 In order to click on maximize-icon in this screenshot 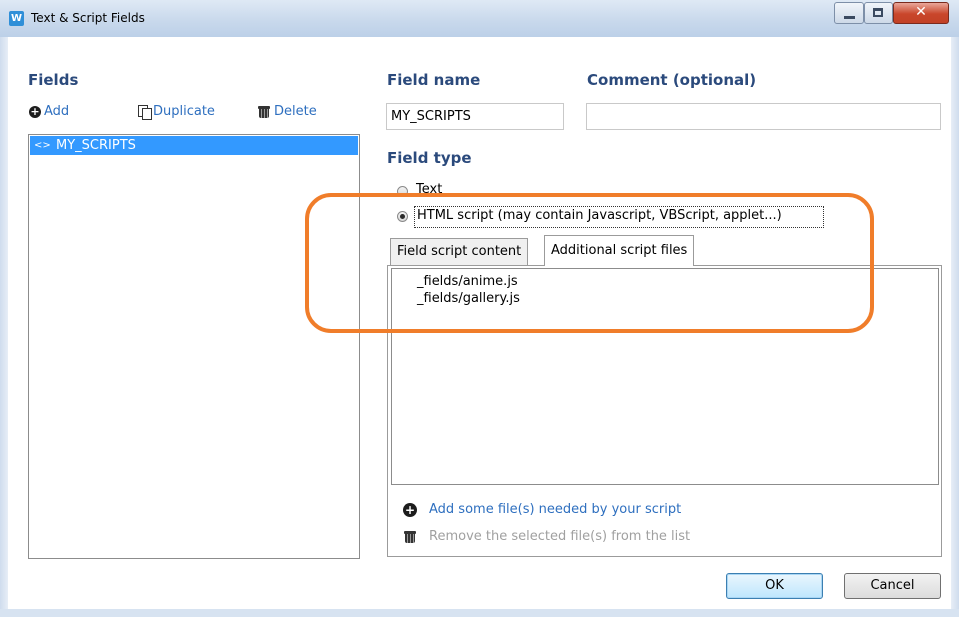, I will do `click(878, 12)`.